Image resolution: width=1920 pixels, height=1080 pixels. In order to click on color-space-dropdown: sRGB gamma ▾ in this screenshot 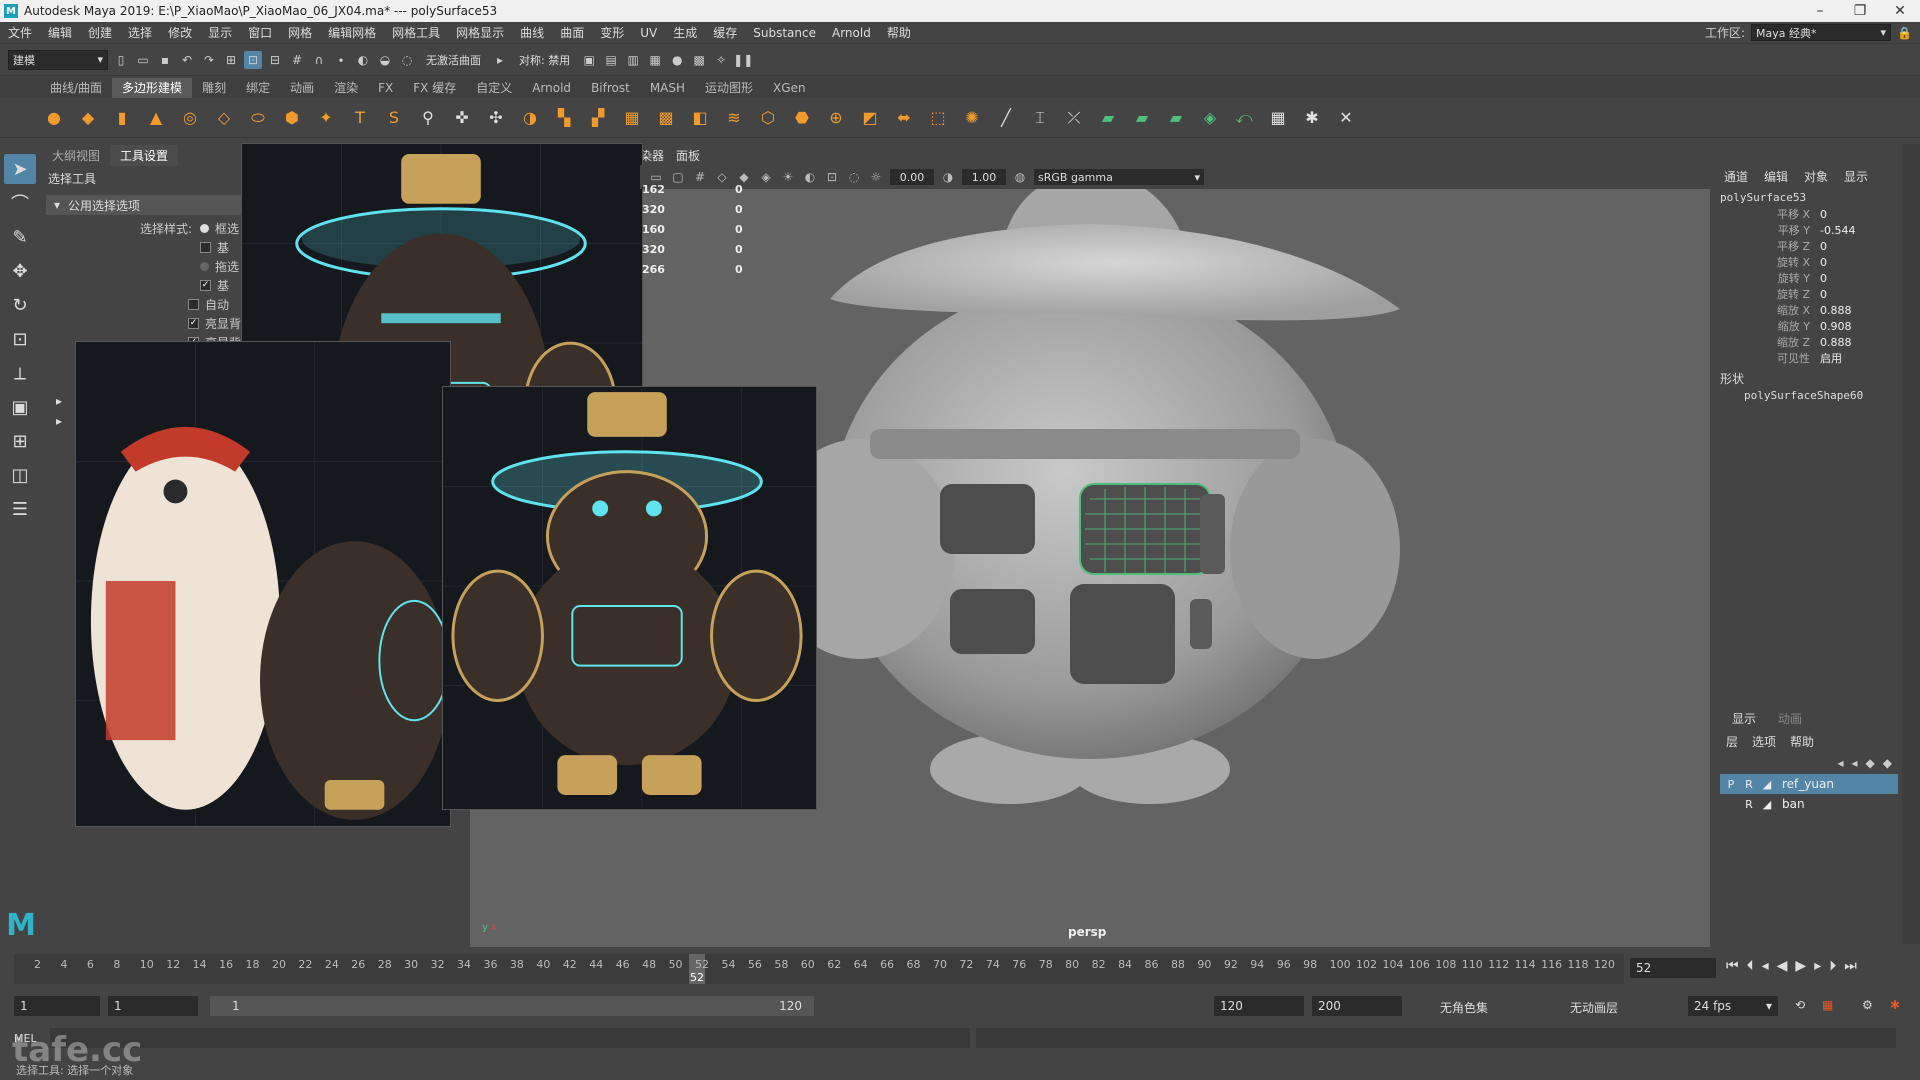, I will do `click(1119, 177)`.